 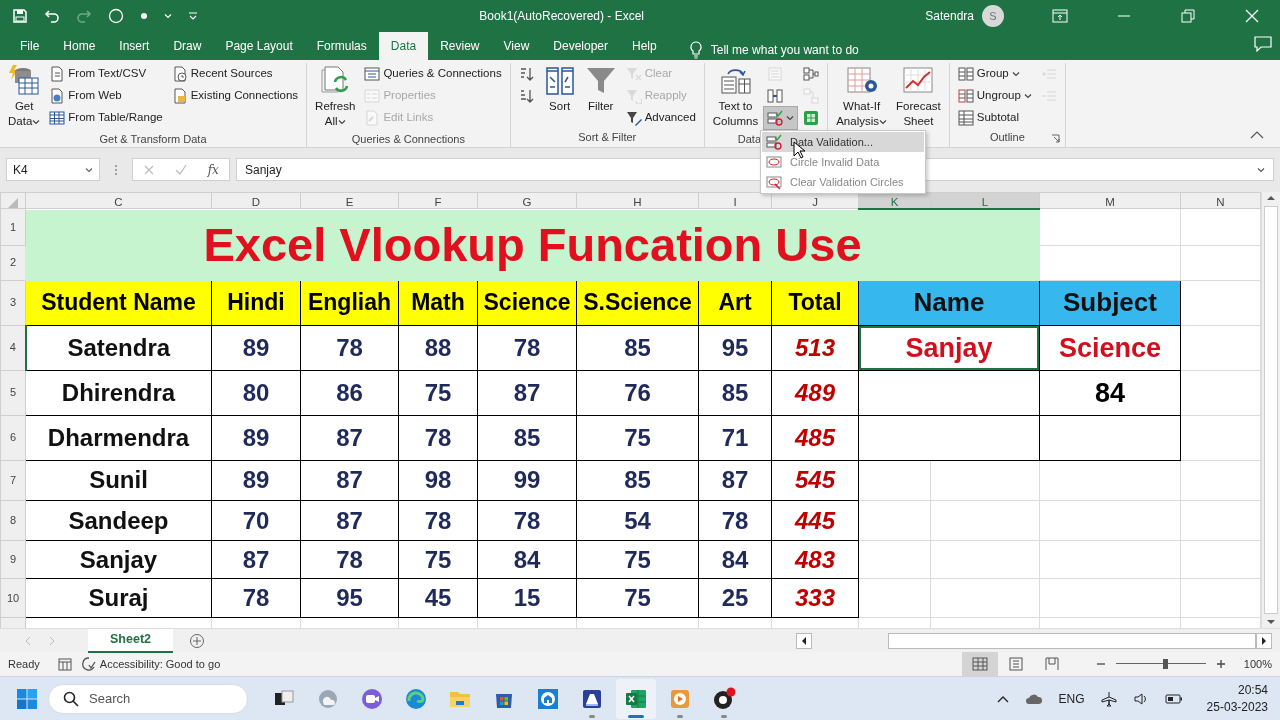 What do you see at coordinates (637, 520) in the screenshot?
I see `table-cell: 54` at bounding box center [637, 520].